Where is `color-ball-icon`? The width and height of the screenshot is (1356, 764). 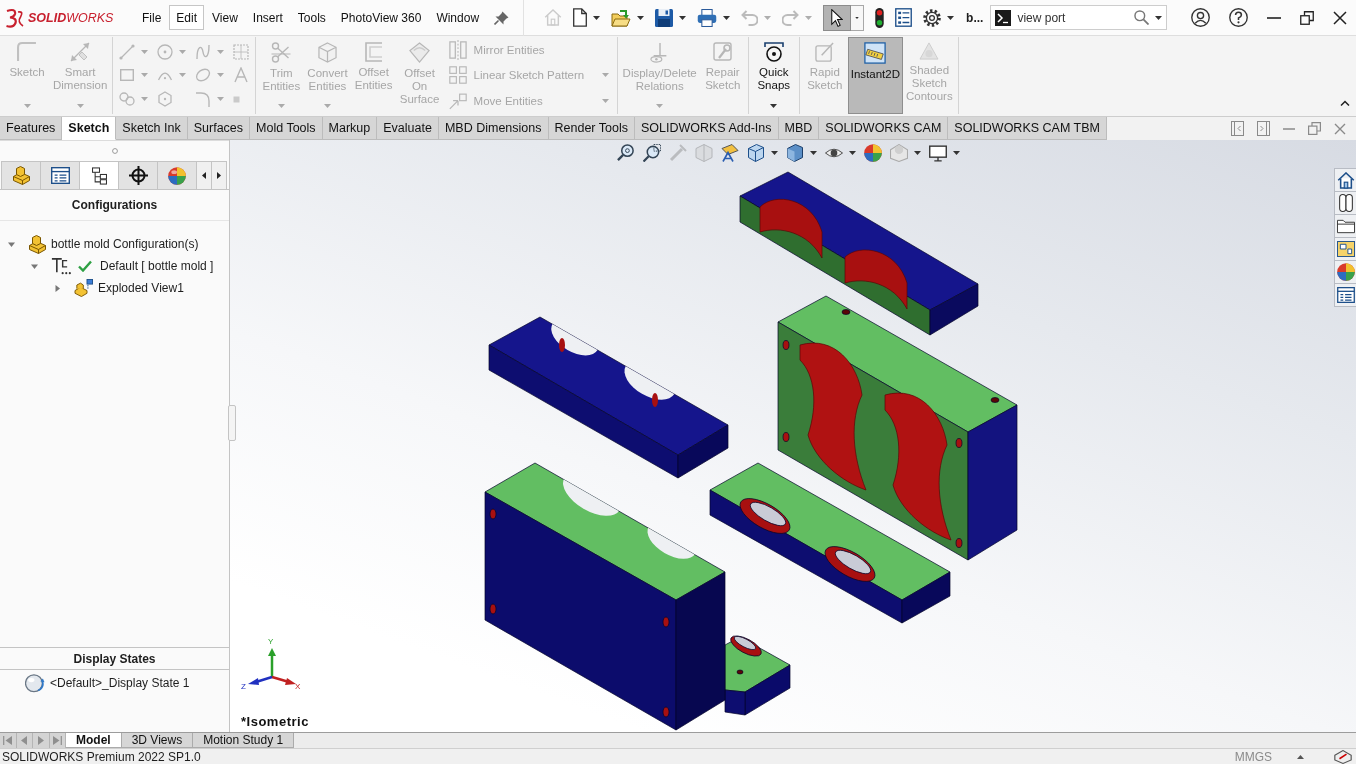
color-ball-icon is located at coordinates (873, 153).